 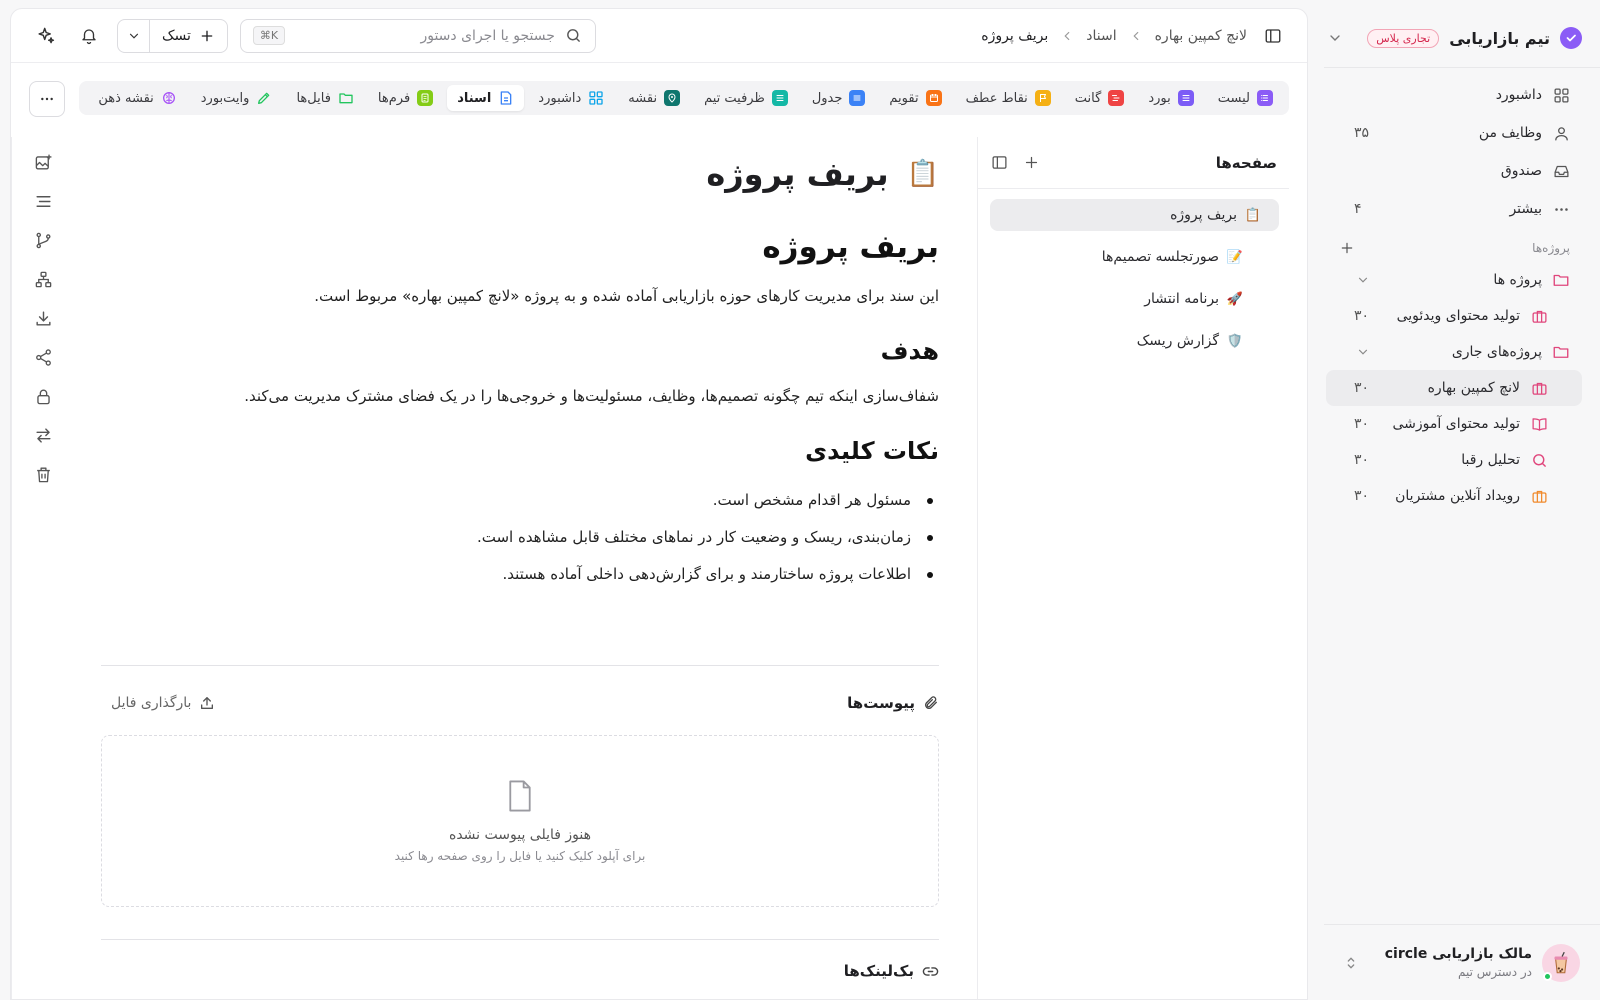 What do you see at coordinates (1454, 352) in the screenshot?
I see `project-folder: پروژه‌های جاری` at bounding box center [1454, 352].